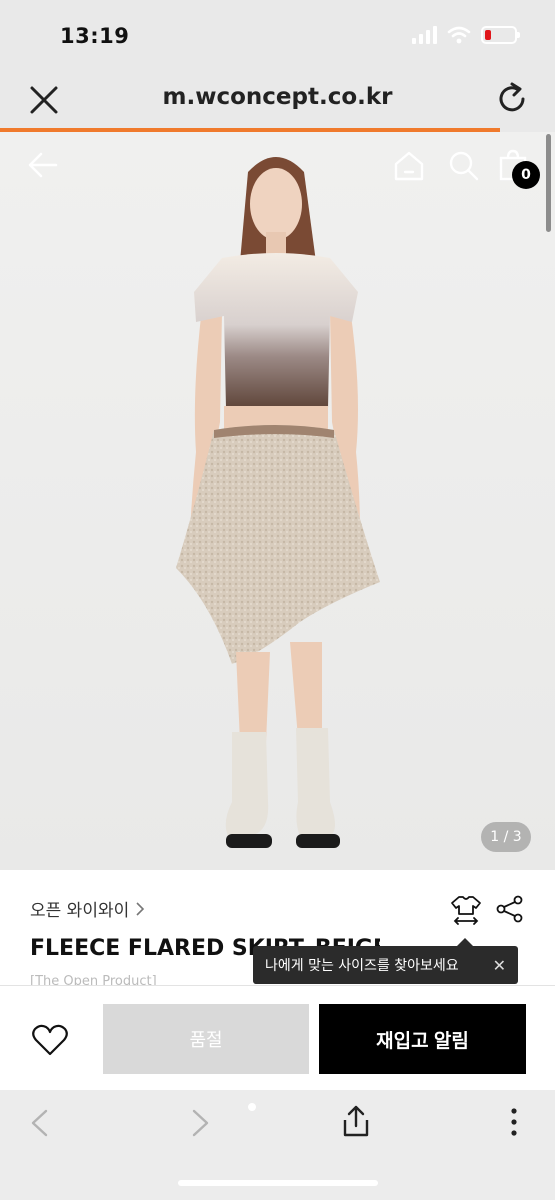 The width and height of the screenshot is (555, 1200). I want to click on size-recommend-tooltip: 나에게 맞는 사이즈를 찾아보세요 ✕, so click(385, 961).